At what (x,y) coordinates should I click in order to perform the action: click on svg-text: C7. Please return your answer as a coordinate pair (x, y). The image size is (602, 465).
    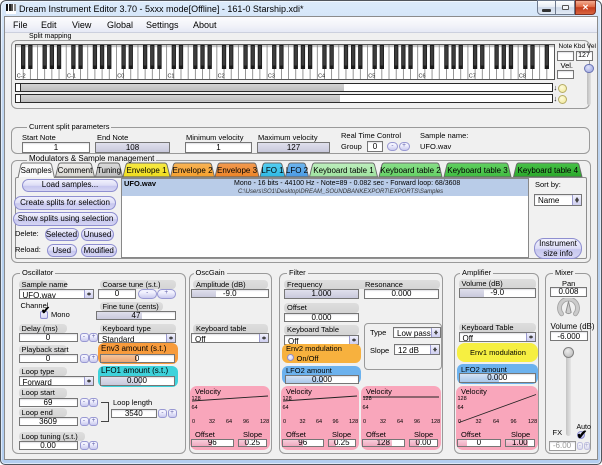
    Looking at the image, I should click on (472, 76).